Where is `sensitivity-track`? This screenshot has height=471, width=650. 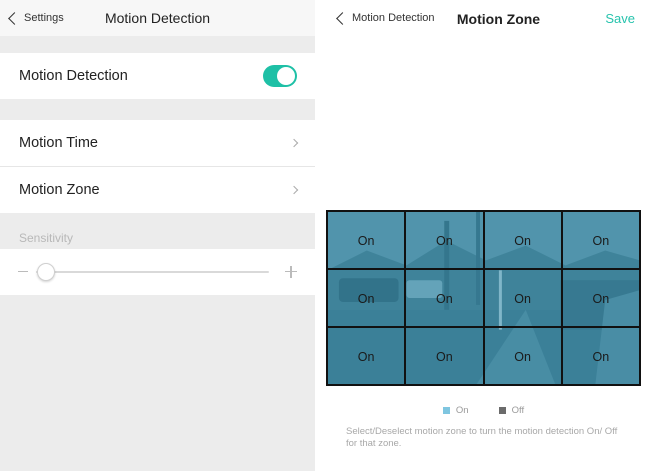
sensitivity-track is located at coordinates (152, 272).